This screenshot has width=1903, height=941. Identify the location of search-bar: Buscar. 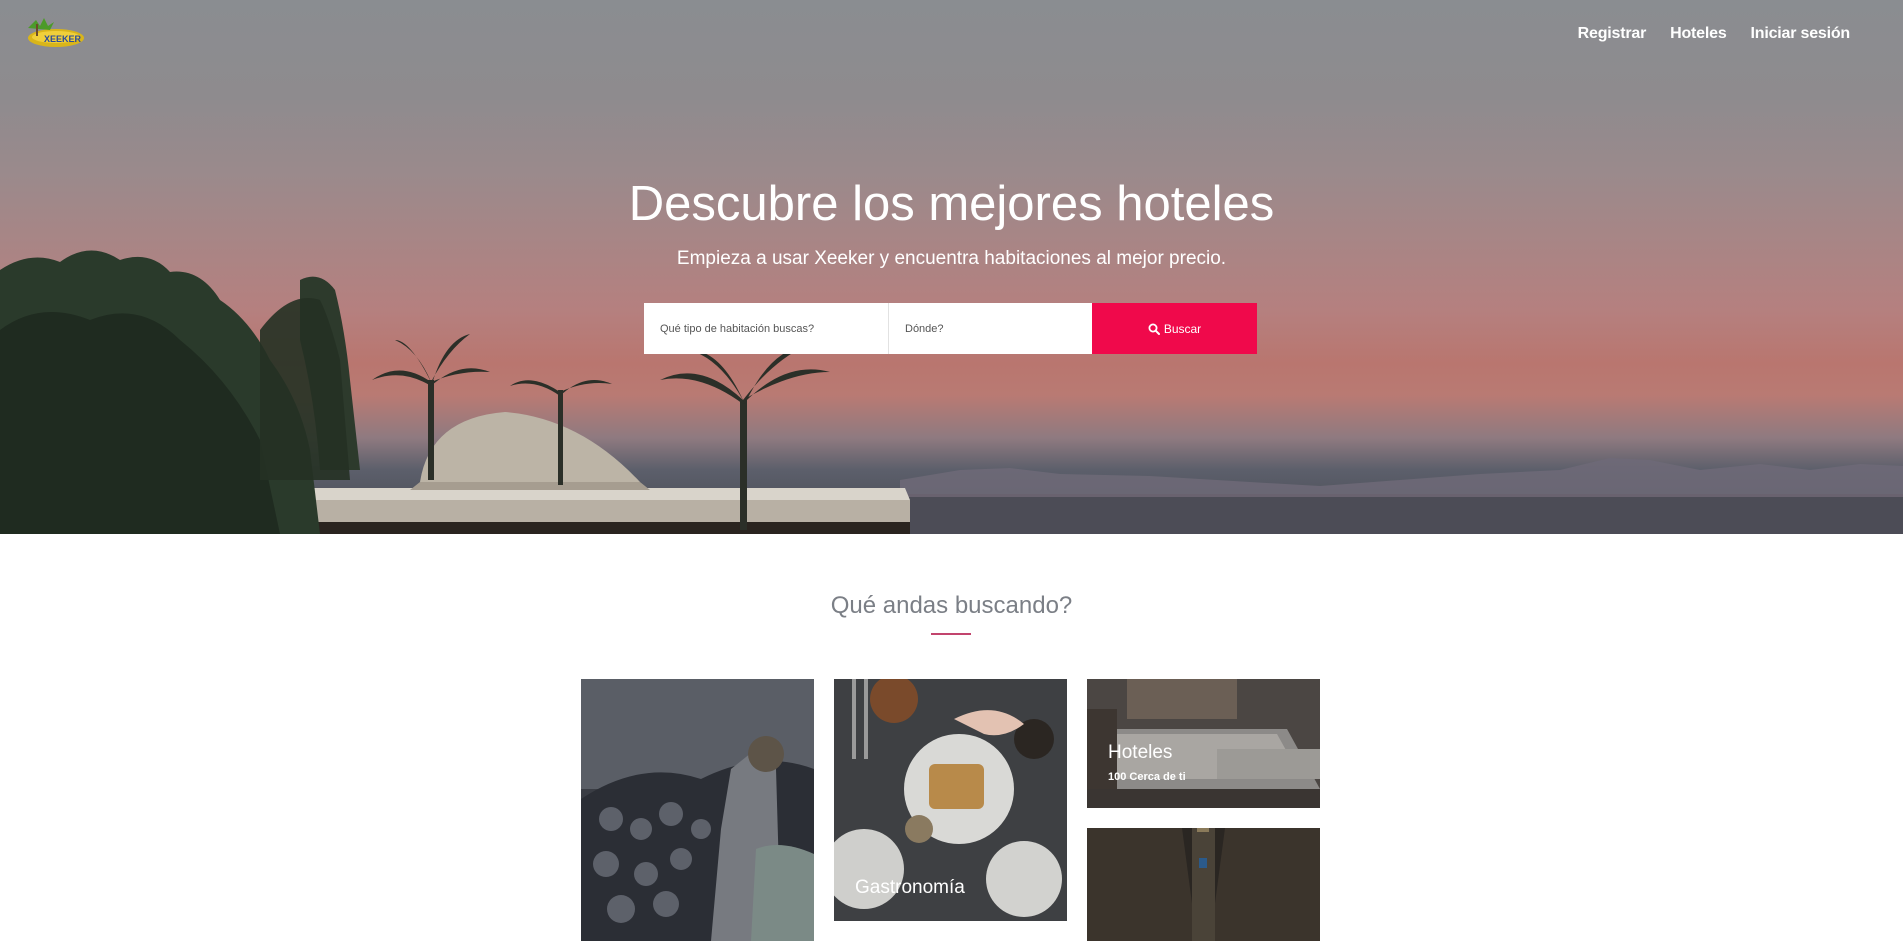
(950, 328).